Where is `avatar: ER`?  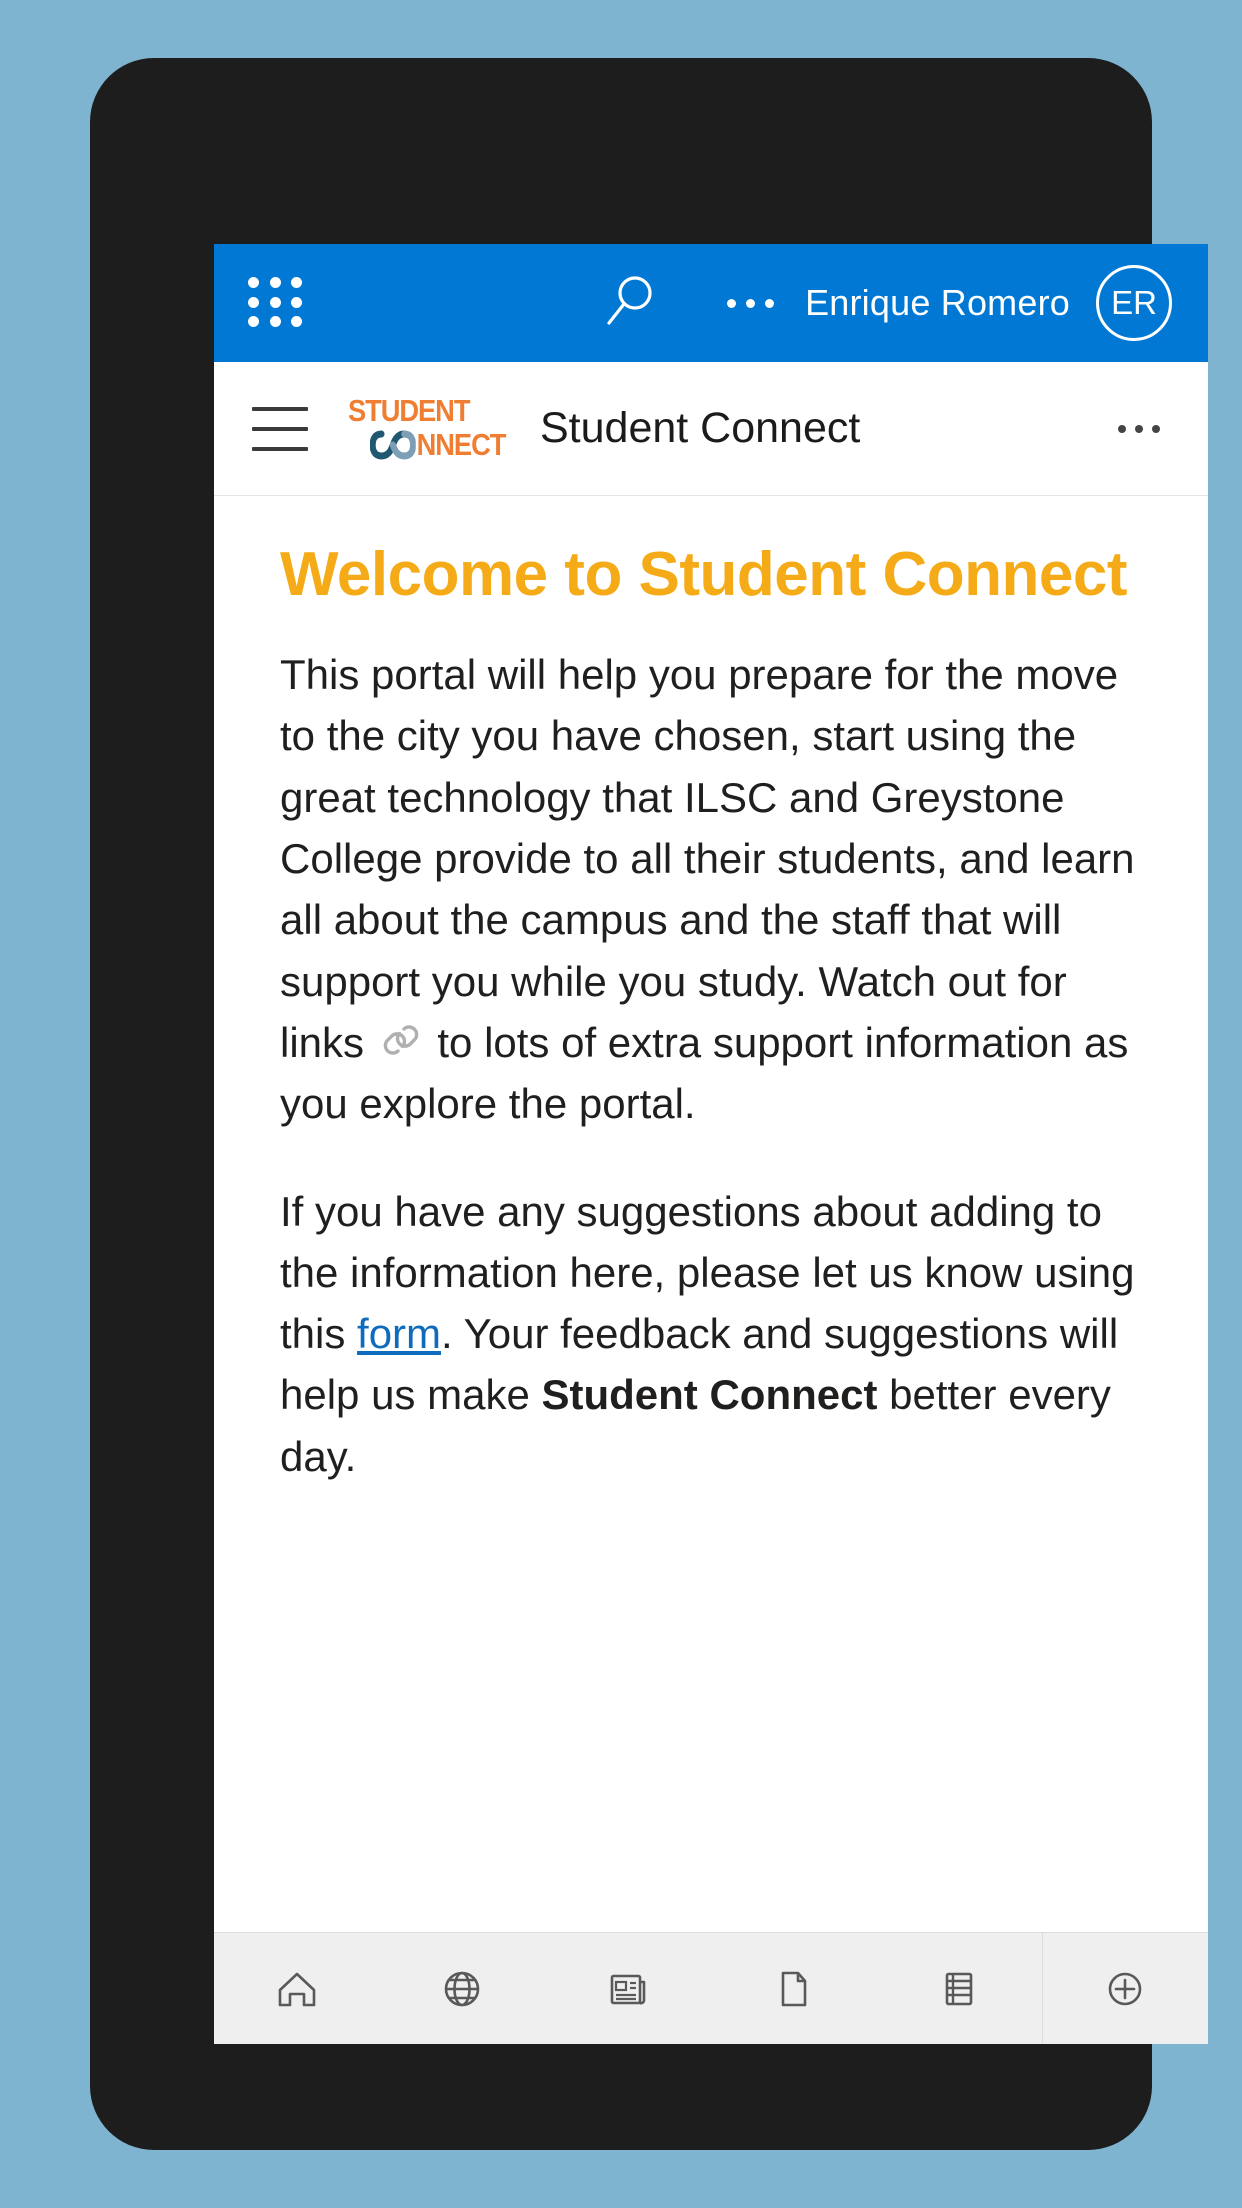 avatar: ER is located at coordinates (1134, 303).